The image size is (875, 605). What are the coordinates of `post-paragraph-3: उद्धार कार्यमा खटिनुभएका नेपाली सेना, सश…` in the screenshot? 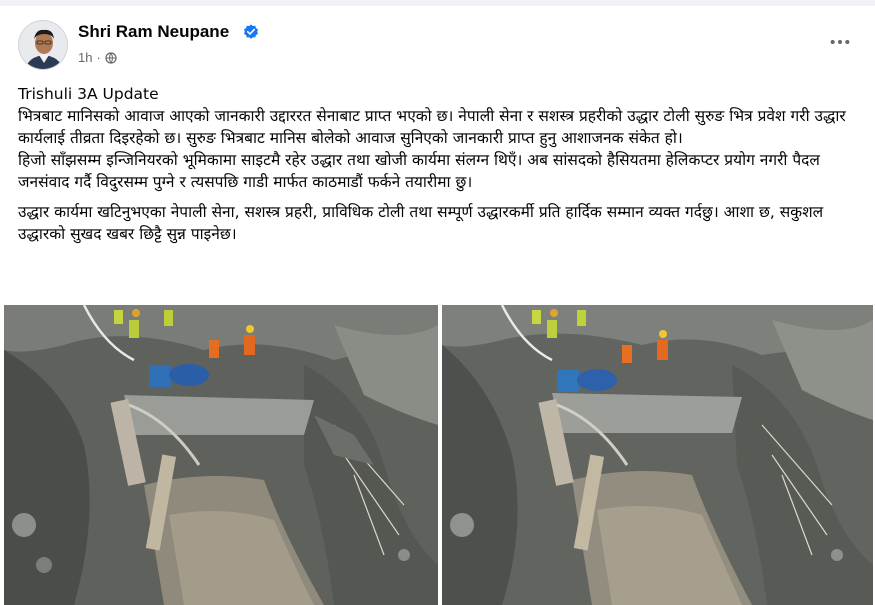 It's located at (421, 223).